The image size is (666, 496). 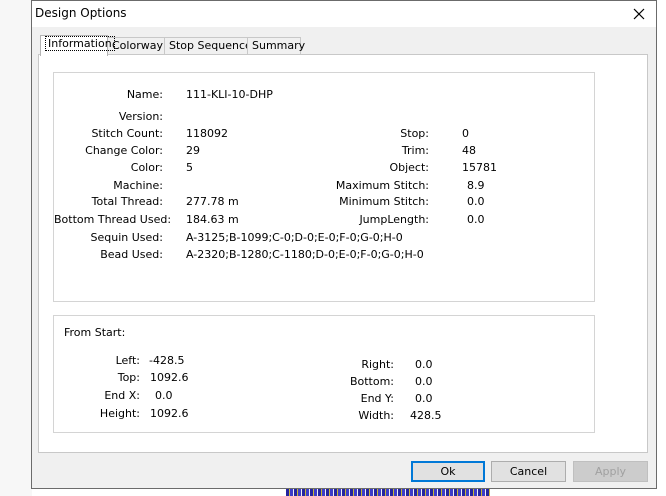 What do you see at coordinates (396, 398) in the screenshot?
I see `start-row-end-y: End Y: 0.0` at bounding box center [396, 398].